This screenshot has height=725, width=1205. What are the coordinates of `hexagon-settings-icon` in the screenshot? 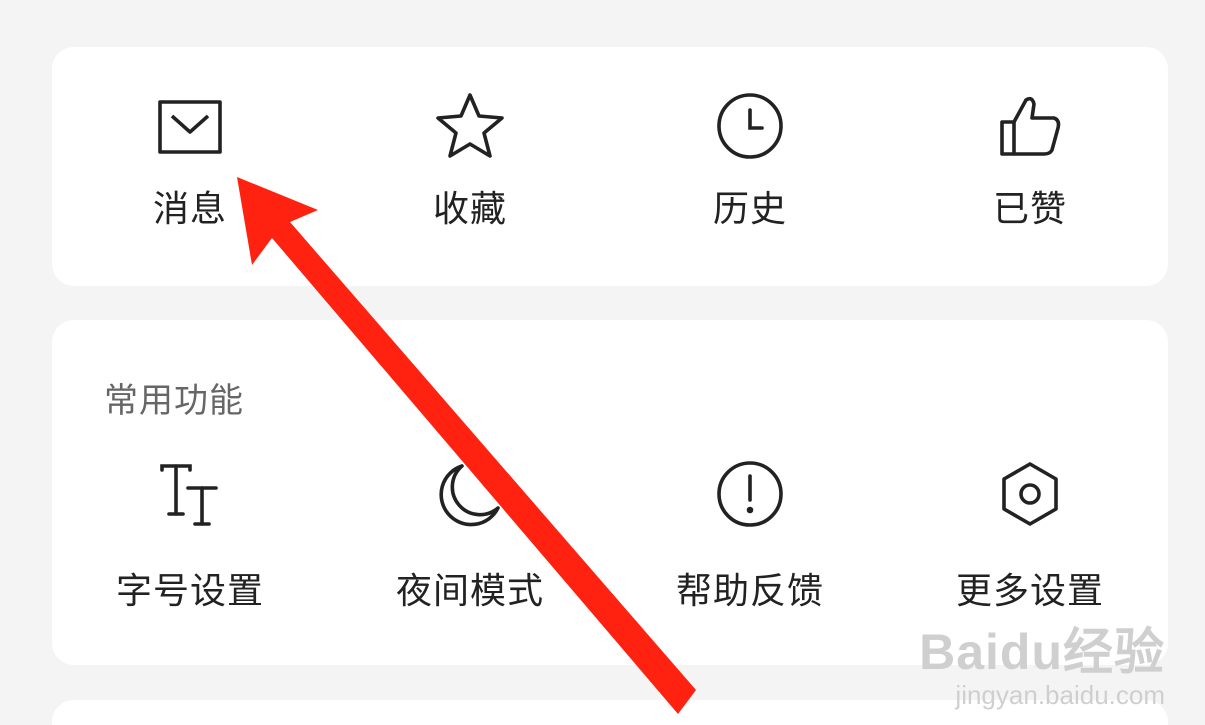 It's located at (1030, 494).